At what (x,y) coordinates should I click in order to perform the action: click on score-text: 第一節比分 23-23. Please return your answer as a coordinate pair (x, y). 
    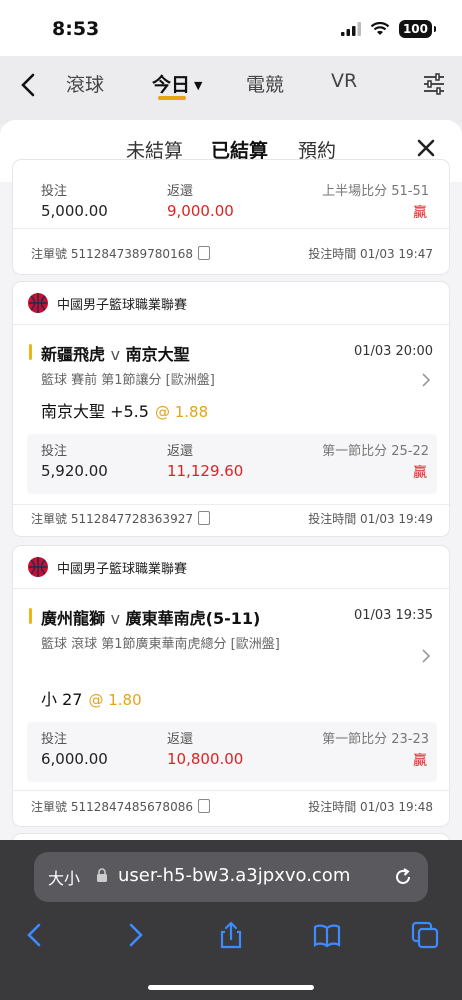
    Looking at the image, I should click on (375, 739).